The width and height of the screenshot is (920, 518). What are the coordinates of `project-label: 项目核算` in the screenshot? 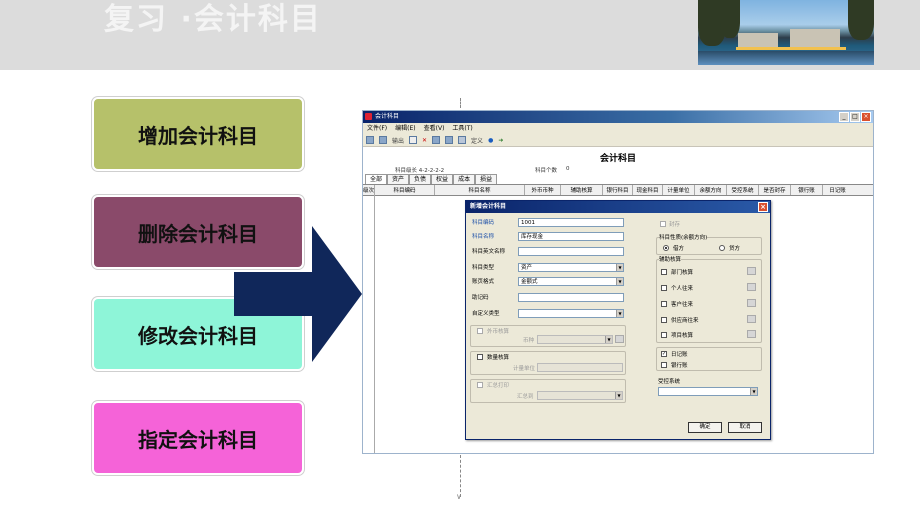 It's located at (682, 336).